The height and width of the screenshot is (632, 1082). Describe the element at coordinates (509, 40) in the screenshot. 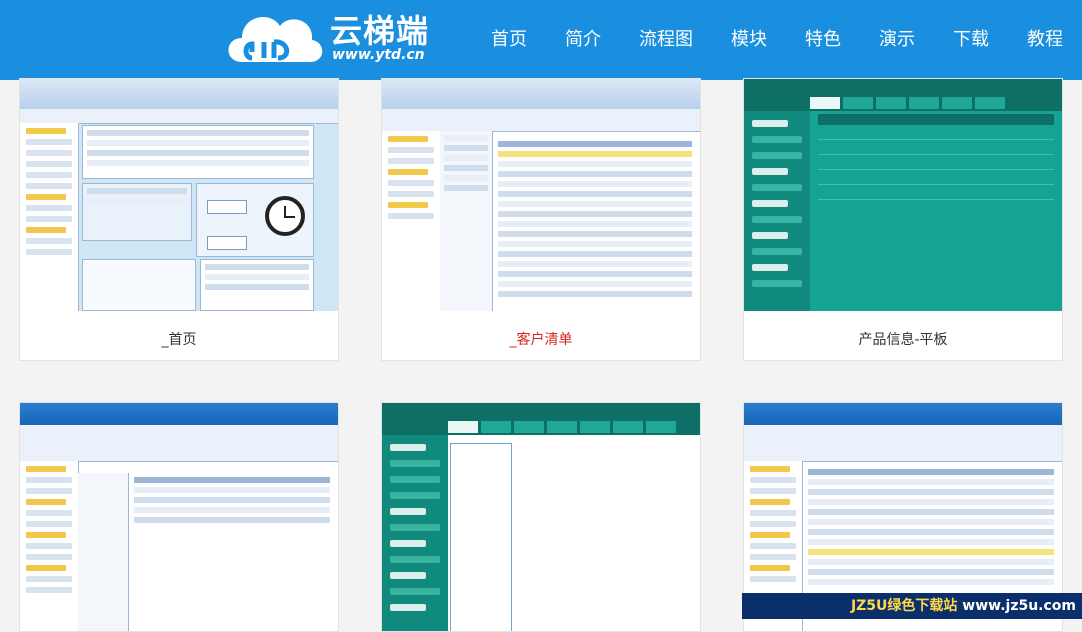

I see `nav-item-home: 首页` at that location.